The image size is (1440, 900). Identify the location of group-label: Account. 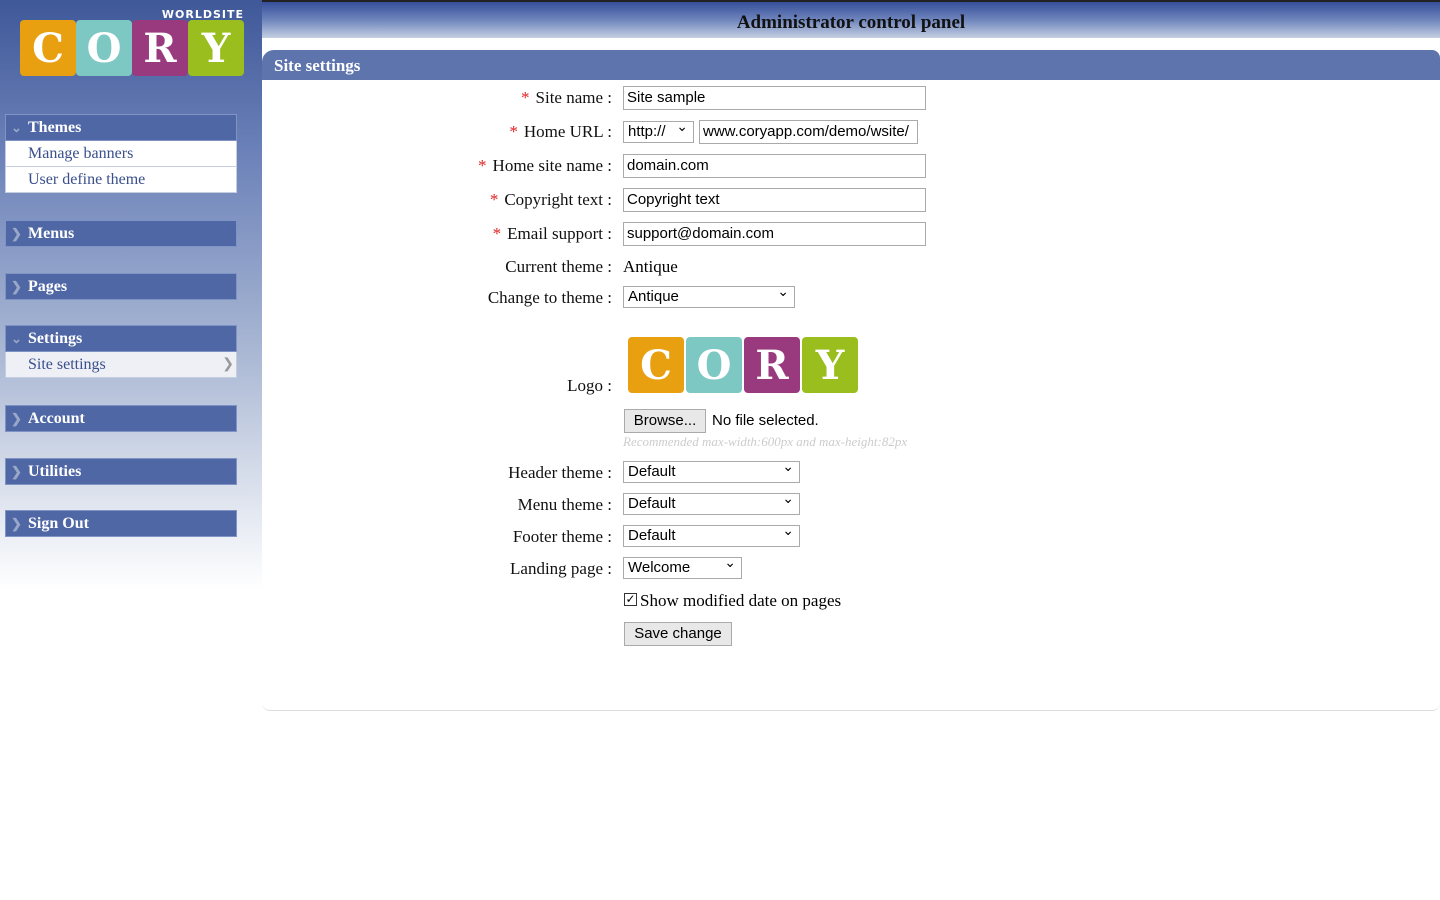
(56, 418).